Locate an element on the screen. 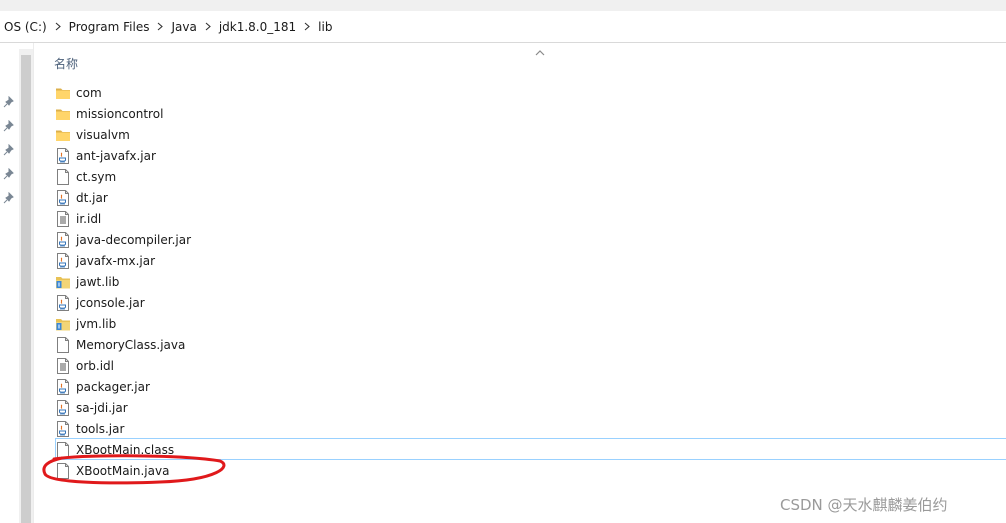 The width and height of the screenshot is (1006, 523). list-item: jvm.lib is located at coordinates (127, 323).